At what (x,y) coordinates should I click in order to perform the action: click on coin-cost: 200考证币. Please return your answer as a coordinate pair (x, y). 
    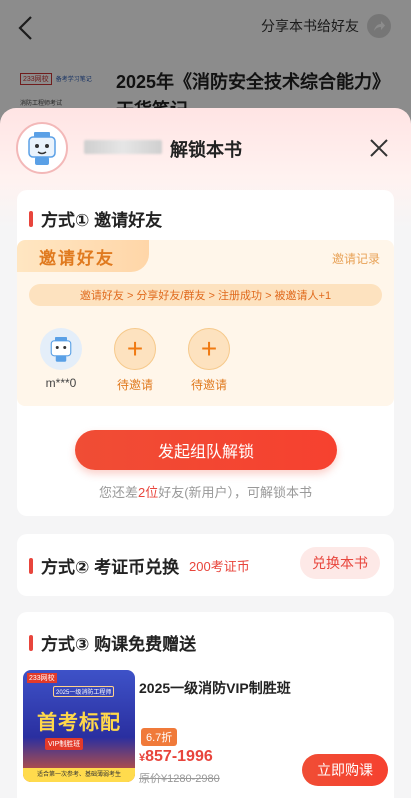
    Looking at the image, I should click on (219, 566).